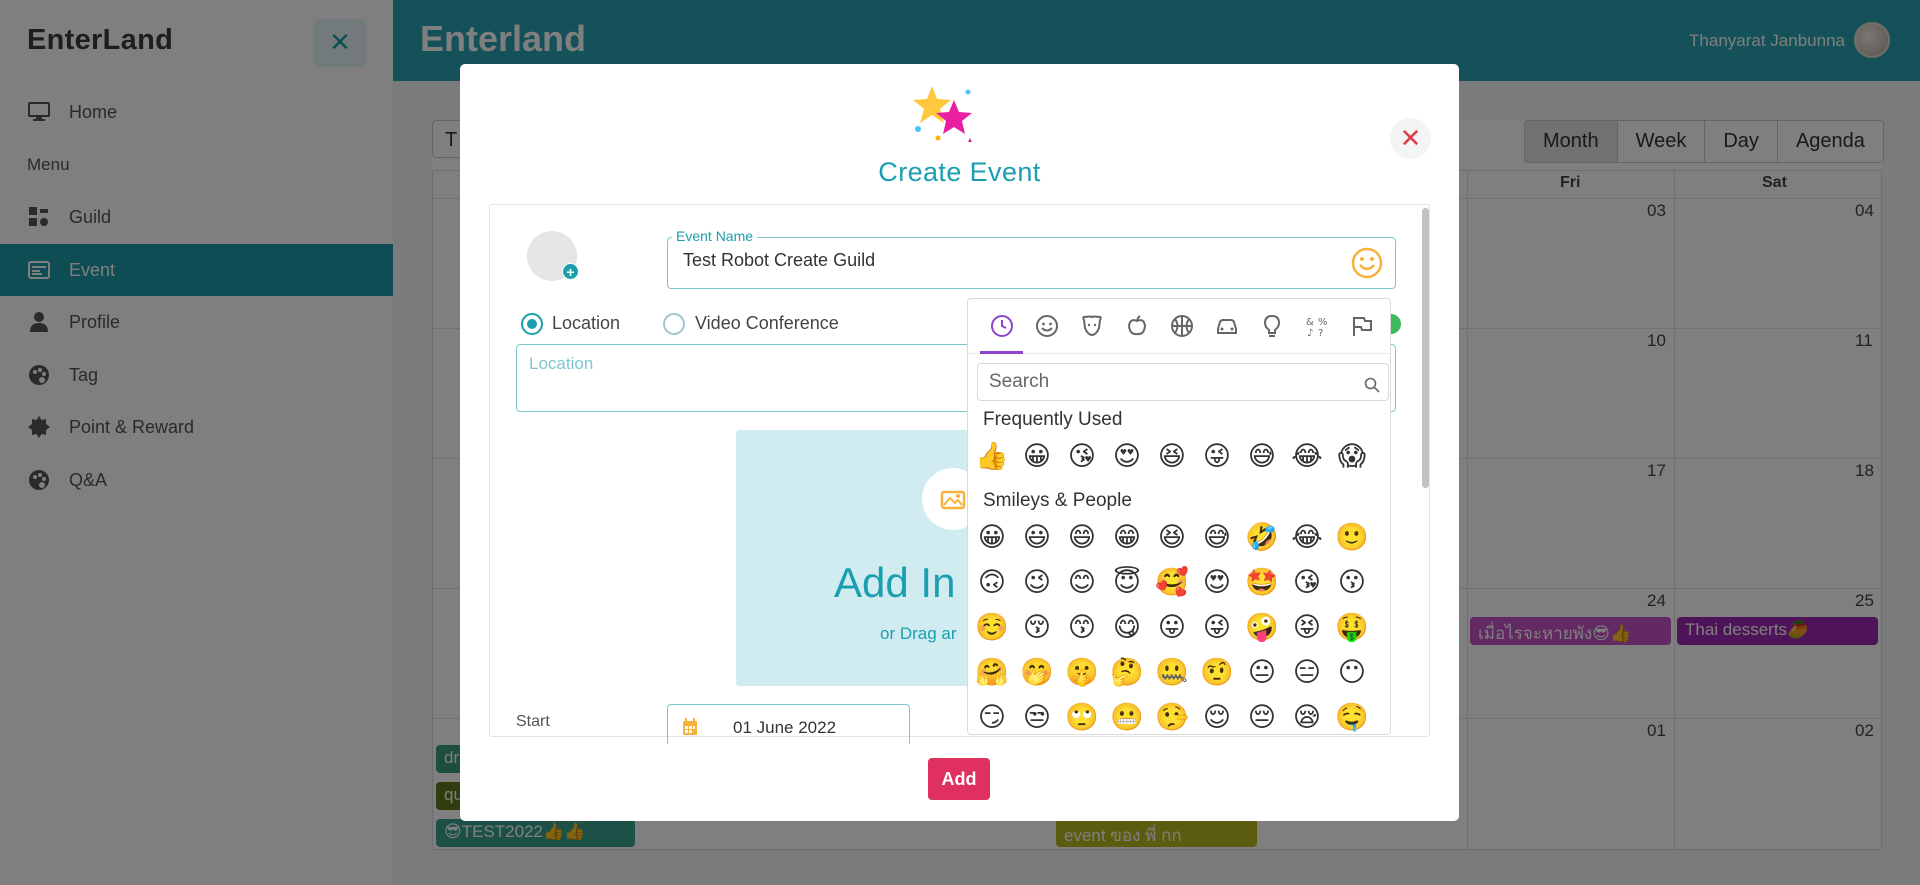  What do you see at coordinates (1352, 673) in the screenshot?
I see `emoji-button: 😶` at bounding box center [1352, 673].